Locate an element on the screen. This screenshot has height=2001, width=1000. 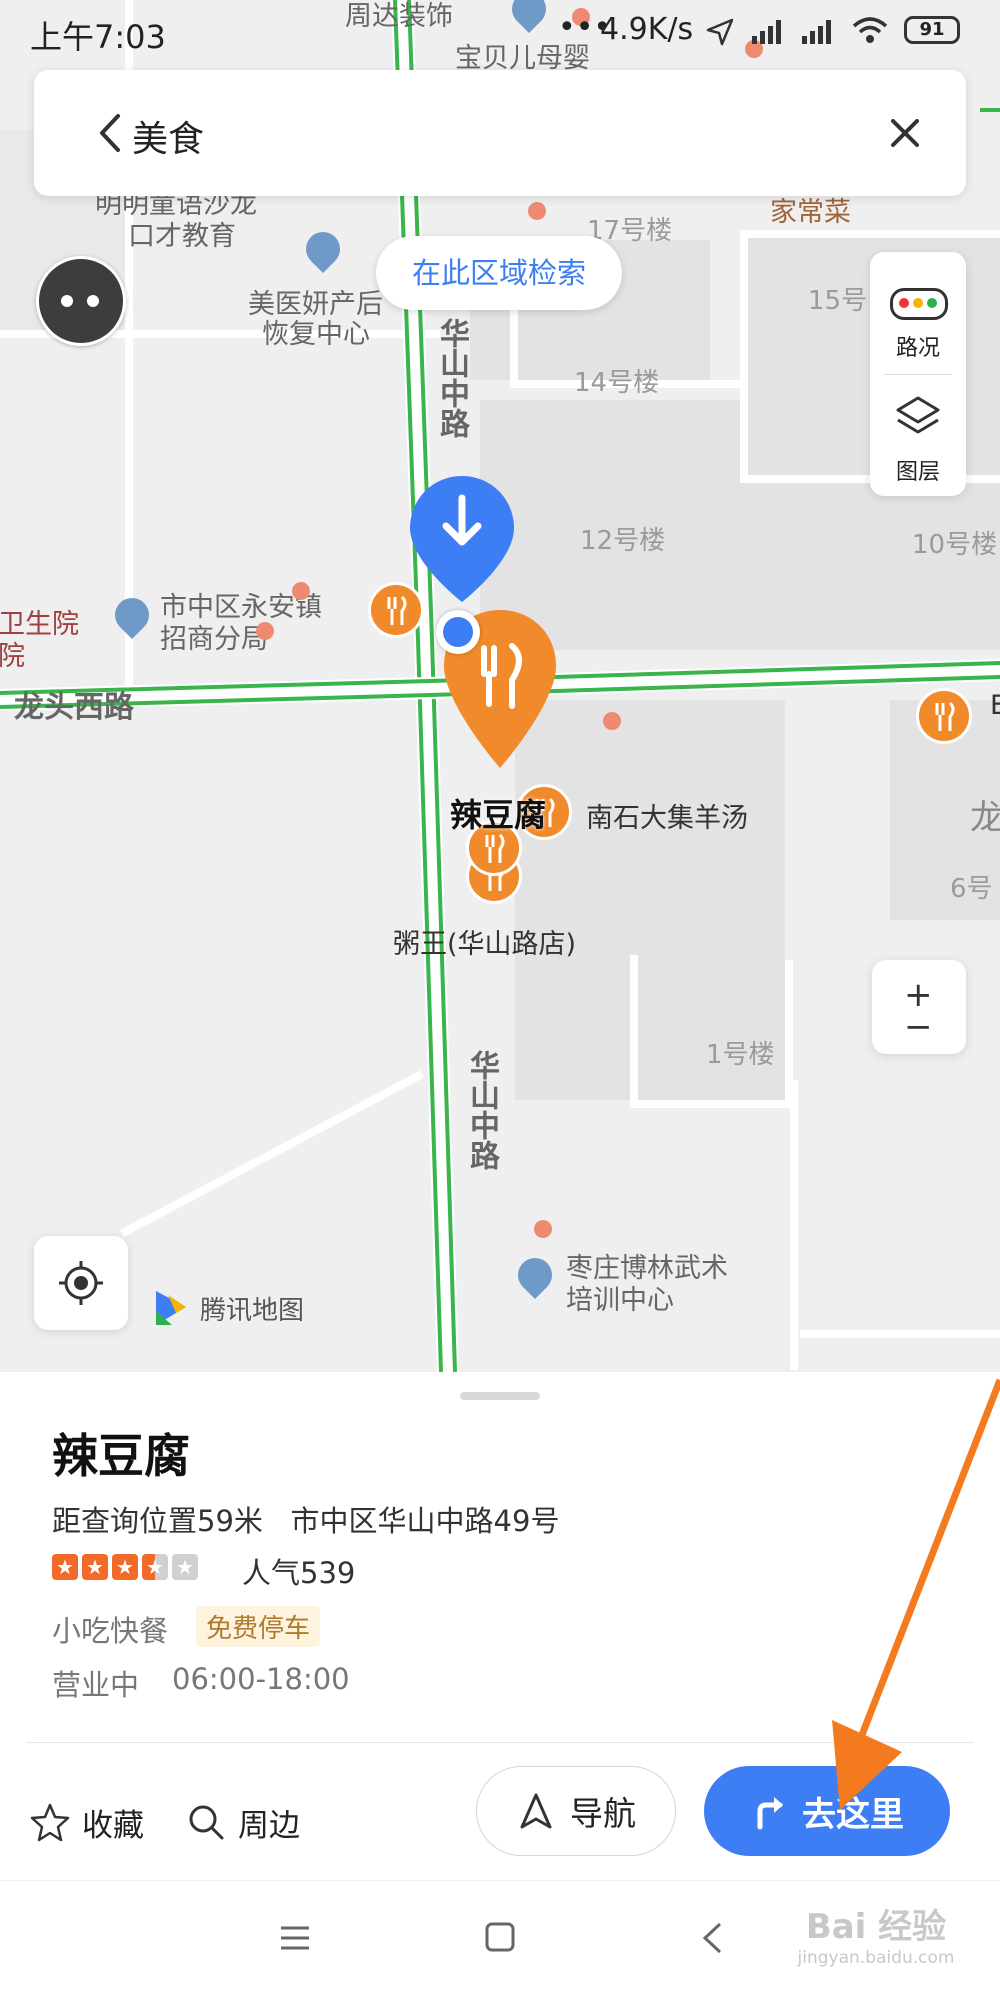
system-nav-bar: Bai 经验 jingyan.baidu.com is located at coordinates (500, 1940).